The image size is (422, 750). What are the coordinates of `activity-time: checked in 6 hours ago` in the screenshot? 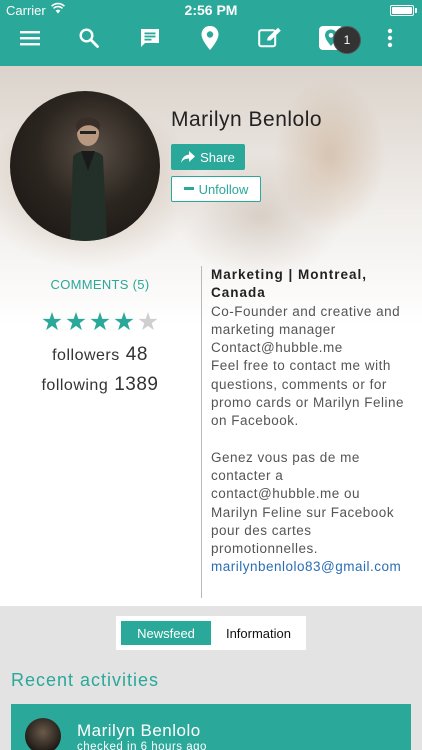 It's located at (142, 745).